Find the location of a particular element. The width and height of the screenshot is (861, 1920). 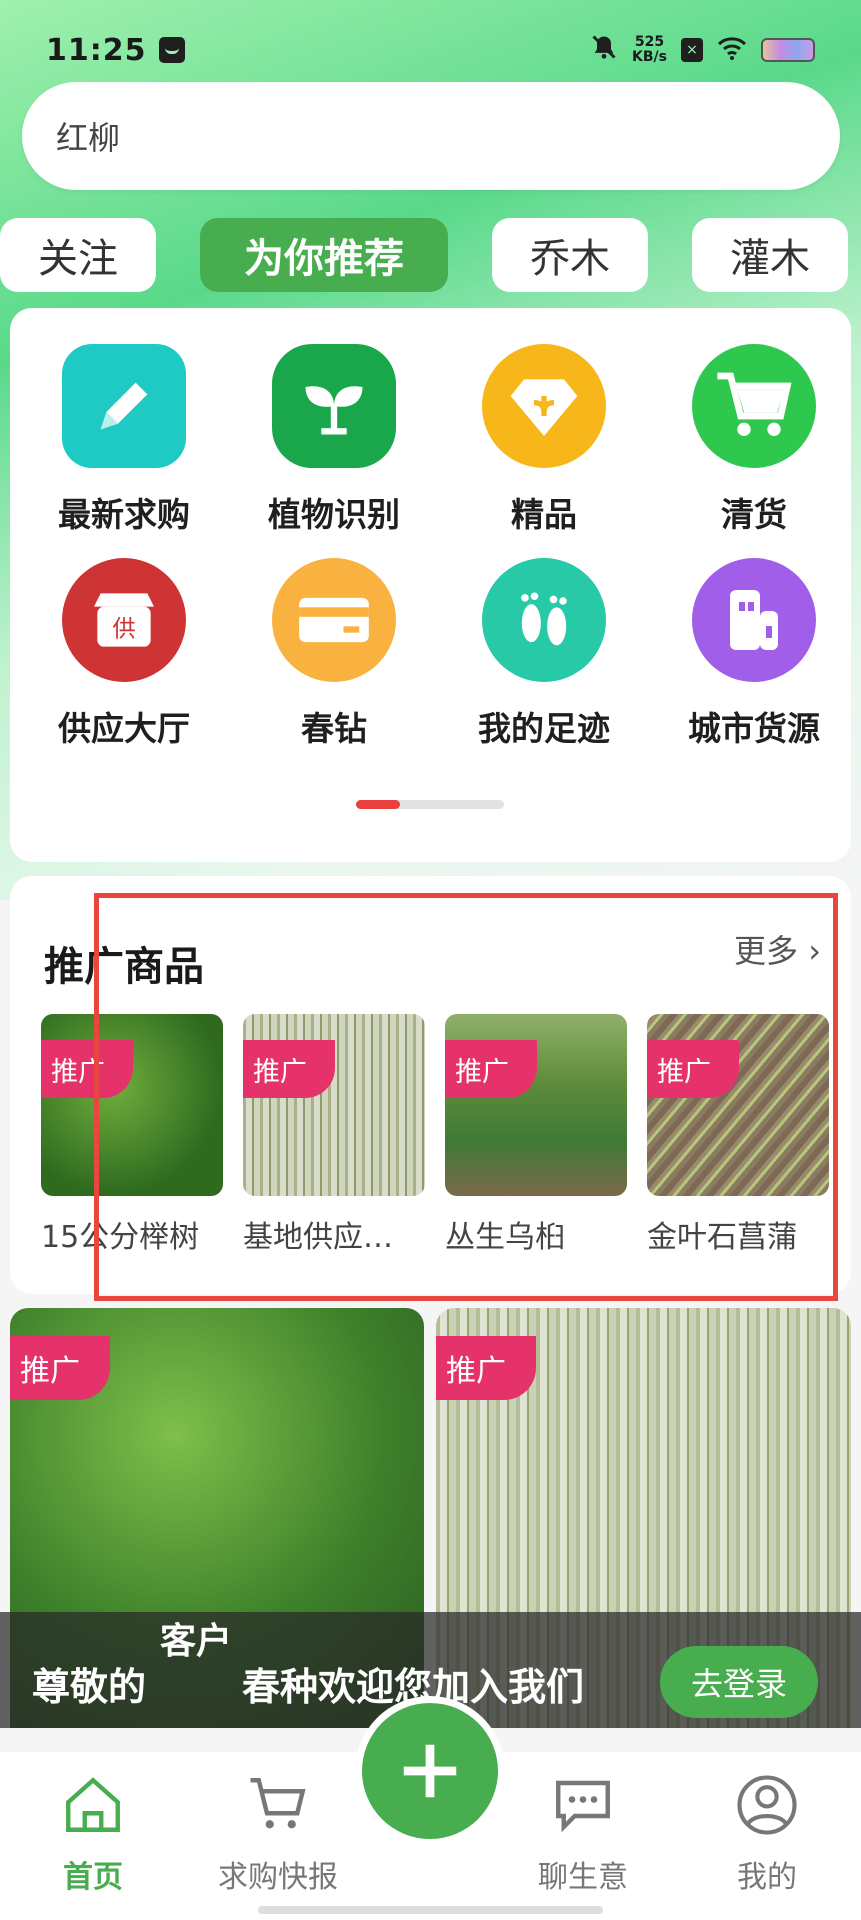

grid-item-plant-identify: 植物识别 is located at coordinates (334, 440).